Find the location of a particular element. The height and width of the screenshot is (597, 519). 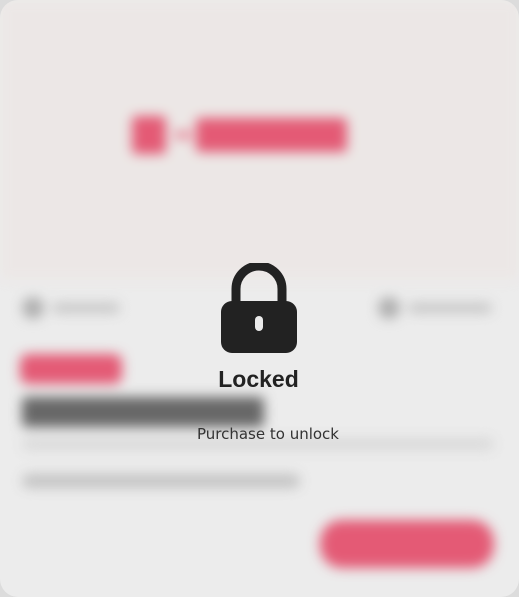

purchase-prompt: Purchase to unlock is located at coordinates (259, 434).